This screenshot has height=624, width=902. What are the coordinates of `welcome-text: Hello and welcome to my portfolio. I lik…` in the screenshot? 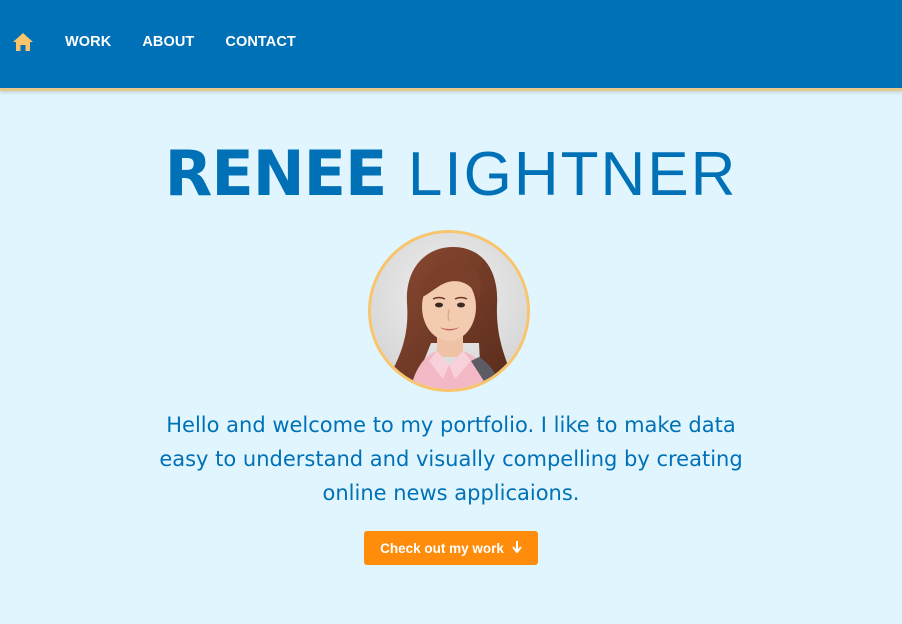 It's located at (451, 459).